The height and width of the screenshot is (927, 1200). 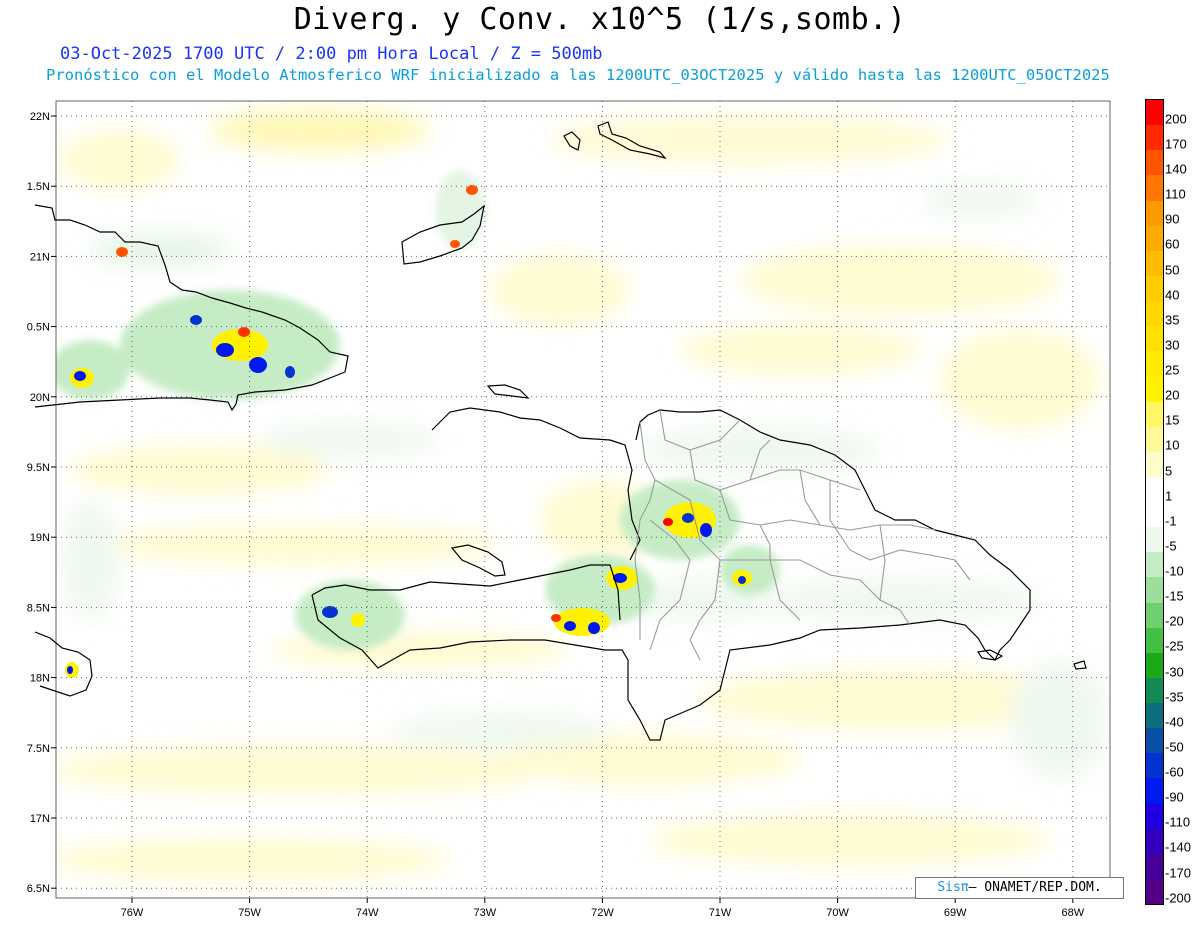 I want to click on longitude-label: 75W, so click(x=249, y=913).